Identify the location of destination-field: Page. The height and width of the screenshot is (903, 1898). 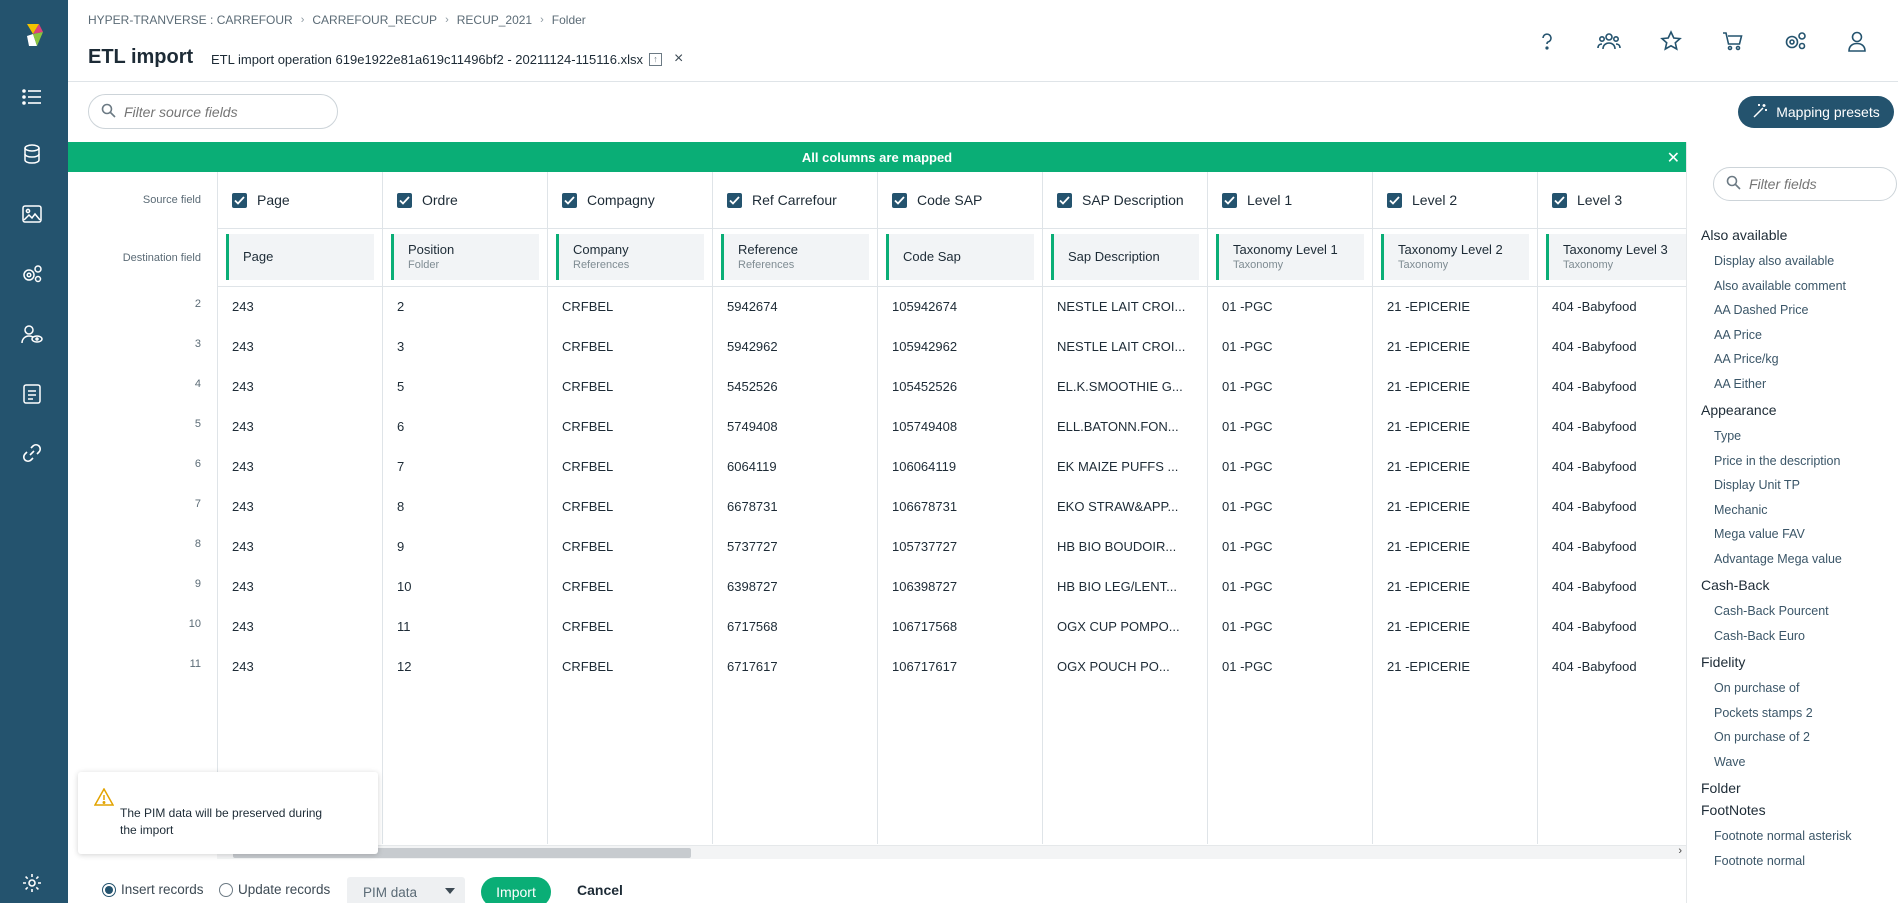
(300, 258).